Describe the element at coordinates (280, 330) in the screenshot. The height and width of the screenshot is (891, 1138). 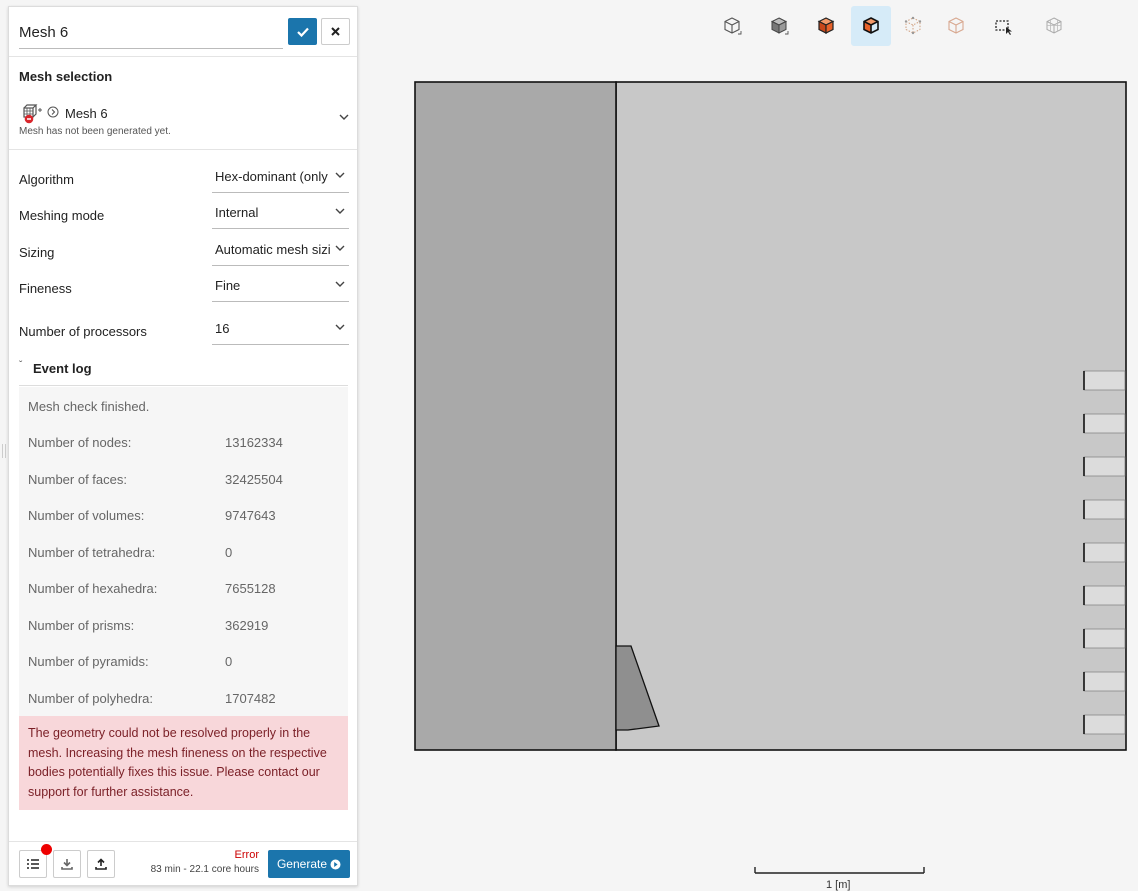
I see `processors-select: 16` at that location.